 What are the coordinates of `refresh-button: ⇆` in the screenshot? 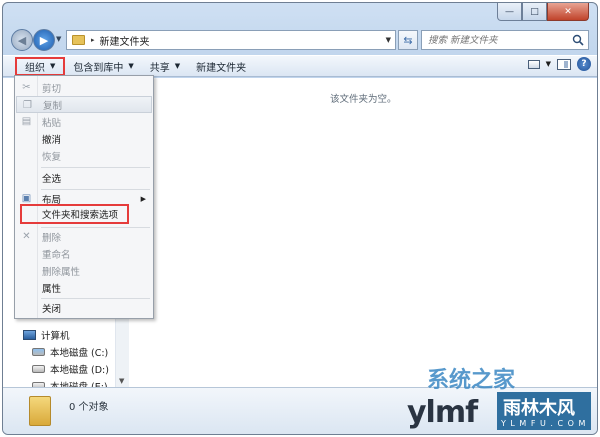 It's located at (408, 40).